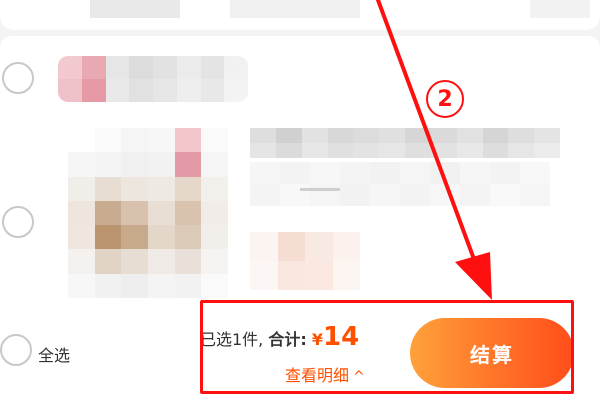 This screenshot has width=600, height=400. I want to click on blurred-store-name, so click(153, 79).